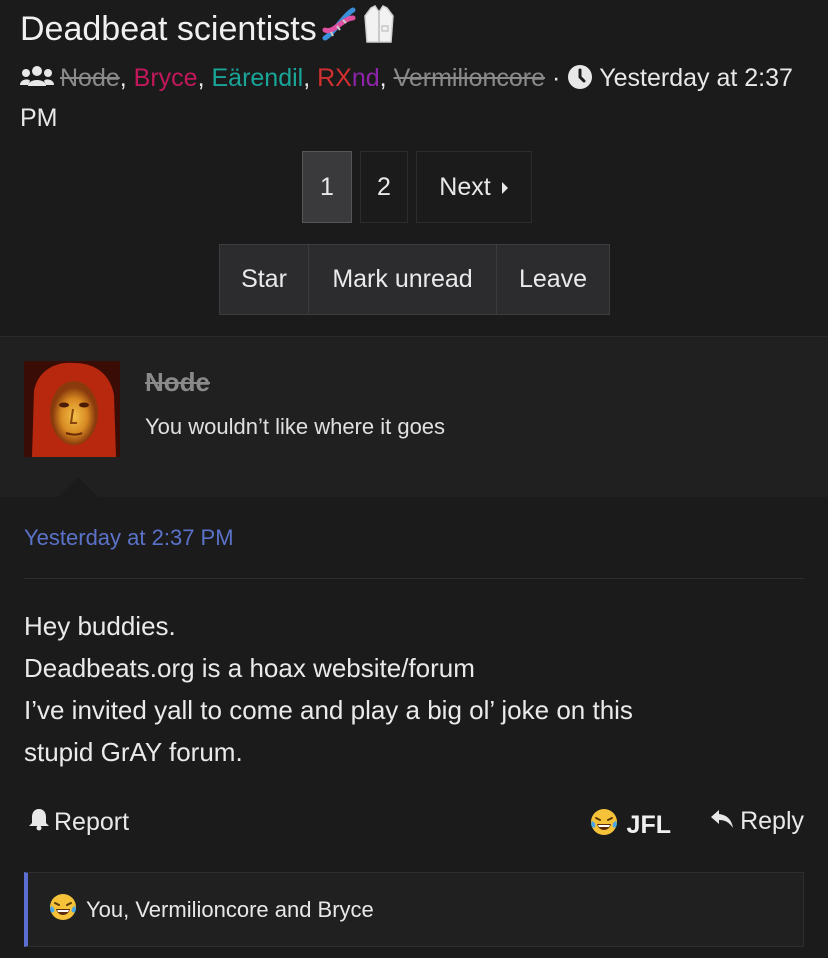 The image size is (828, 958). What do you see at coordinates (295, 426) in the screenshot?
I see `user-title: You wouldn’t like where it goes` at bounding box center [295, 426].